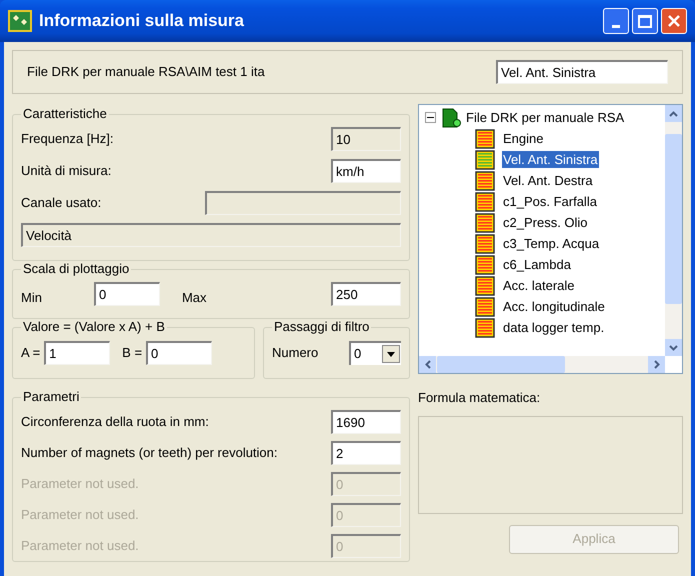  Describe the element at coordinates (582, 72) in the screenshot. I see `input-field: Vel. Ant. Sinistra` at that location.